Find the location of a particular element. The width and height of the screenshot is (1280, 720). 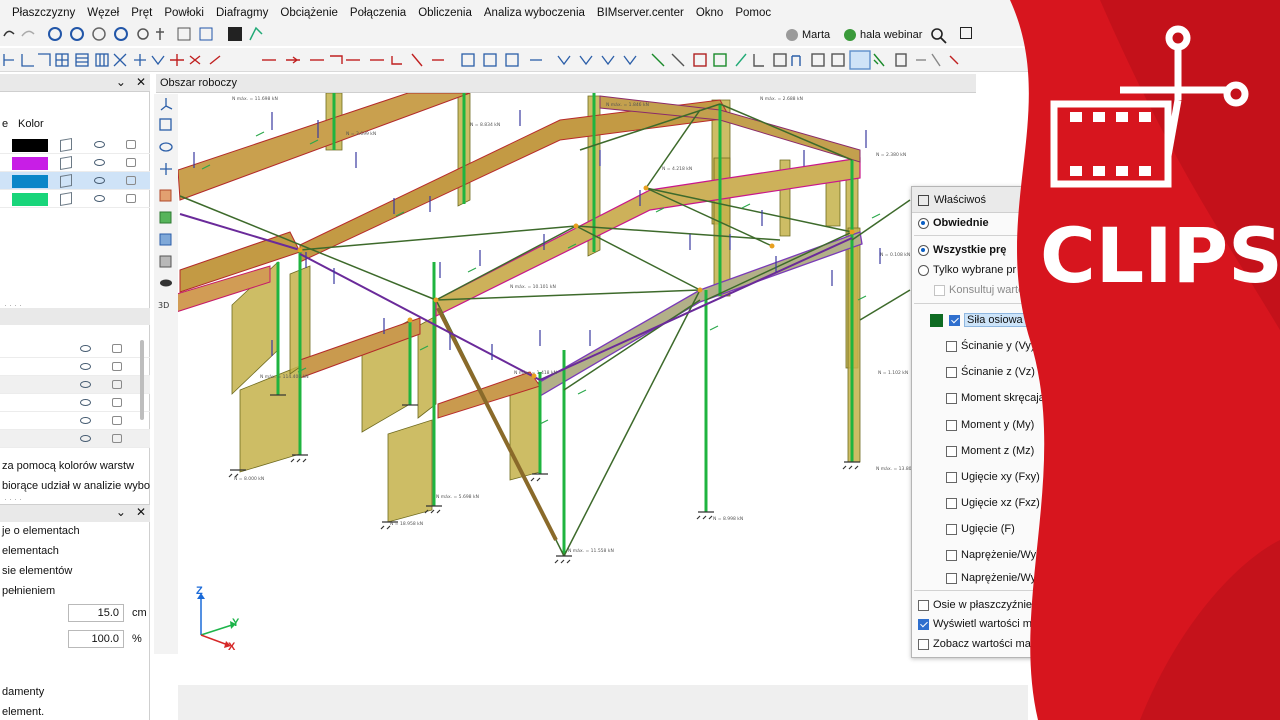

buckling-option: biorące udział w analizie wybo is located at coordinates (76, 486).